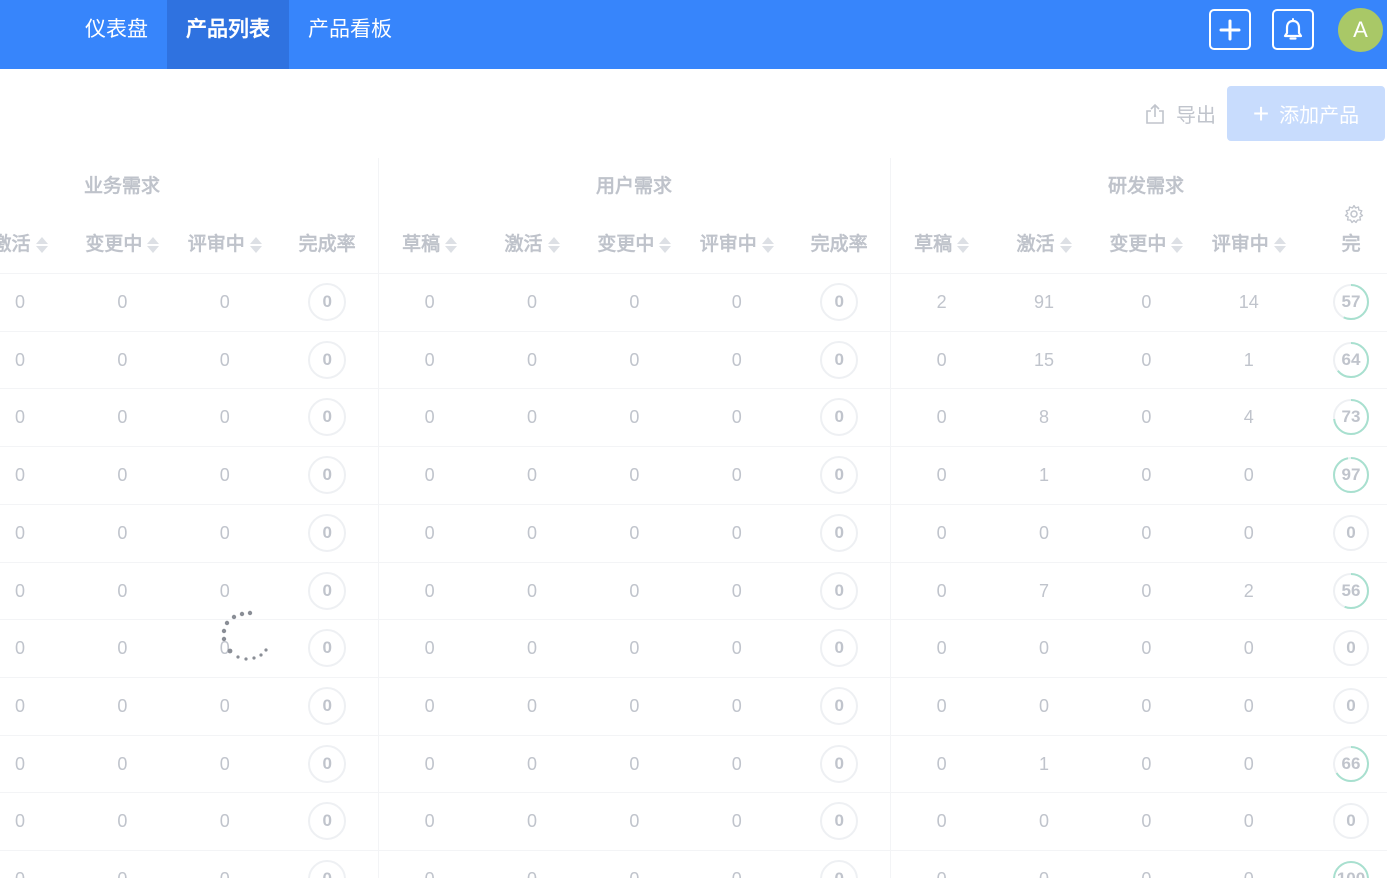  Describe the element at coordinates (1351, 763) in the screenshot. I see `completion-rate-value: 66` at that location.